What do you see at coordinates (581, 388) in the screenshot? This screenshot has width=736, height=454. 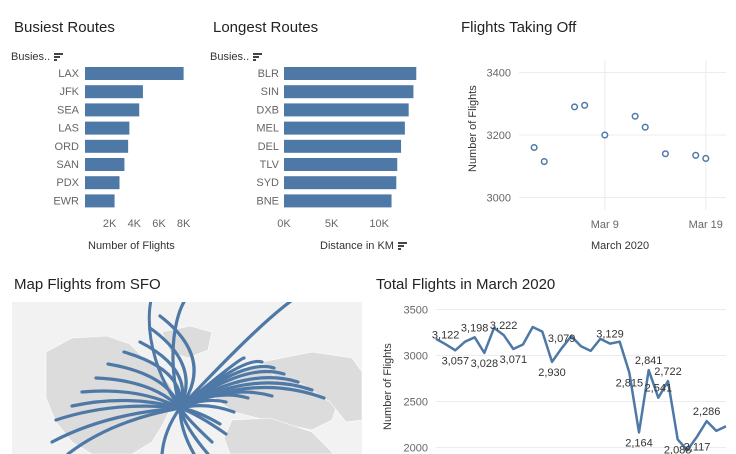 I see `total-series-line` at bounding box center [581, 388].